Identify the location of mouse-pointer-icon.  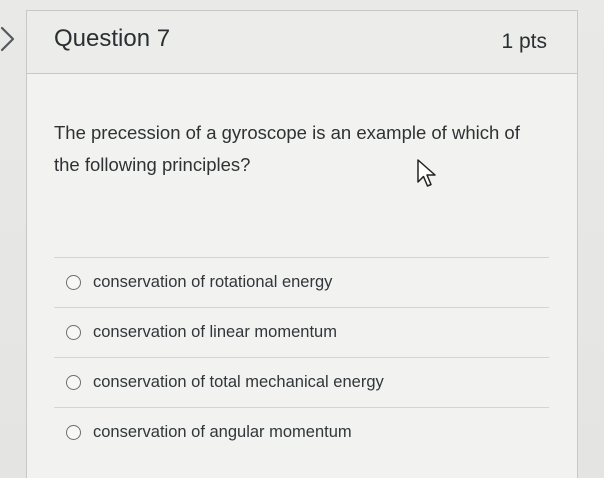
(426, 173).